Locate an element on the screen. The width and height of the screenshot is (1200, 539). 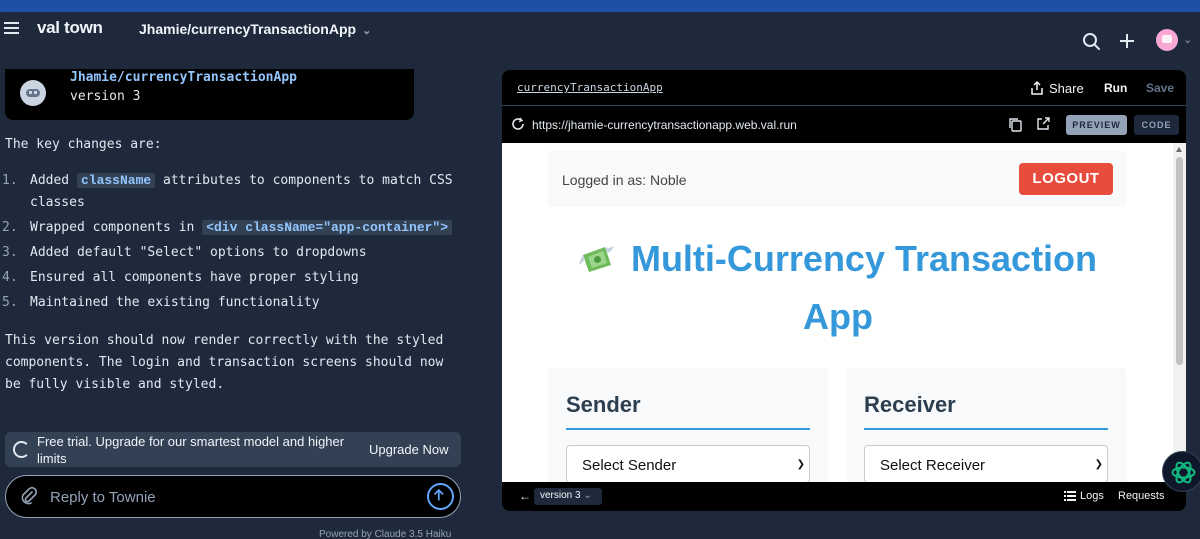
receiver-card: Receiver Select Receiver ❯ is located at coordinates (986, 425).